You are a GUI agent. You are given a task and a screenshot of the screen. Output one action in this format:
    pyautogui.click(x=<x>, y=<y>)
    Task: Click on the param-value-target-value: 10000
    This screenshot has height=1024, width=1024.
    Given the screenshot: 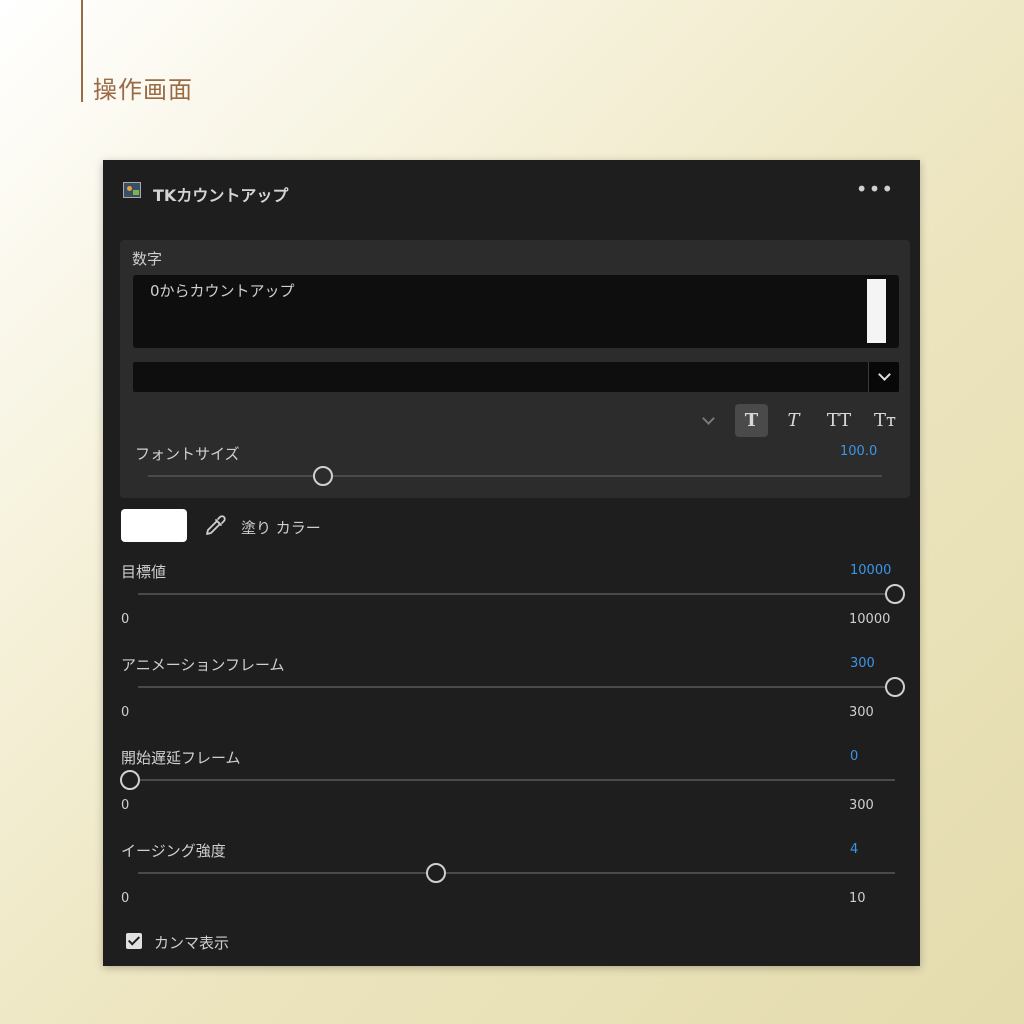 What is the action you would take?
    pyautogui.click(x=870, y=570)
    